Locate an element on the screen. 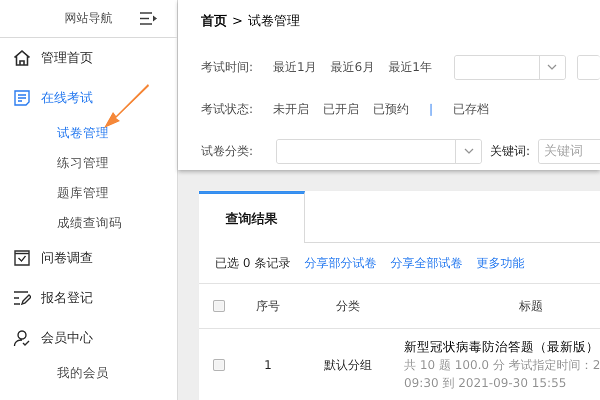  filter-label: 考试状态: is located at coordinates (227, 109).